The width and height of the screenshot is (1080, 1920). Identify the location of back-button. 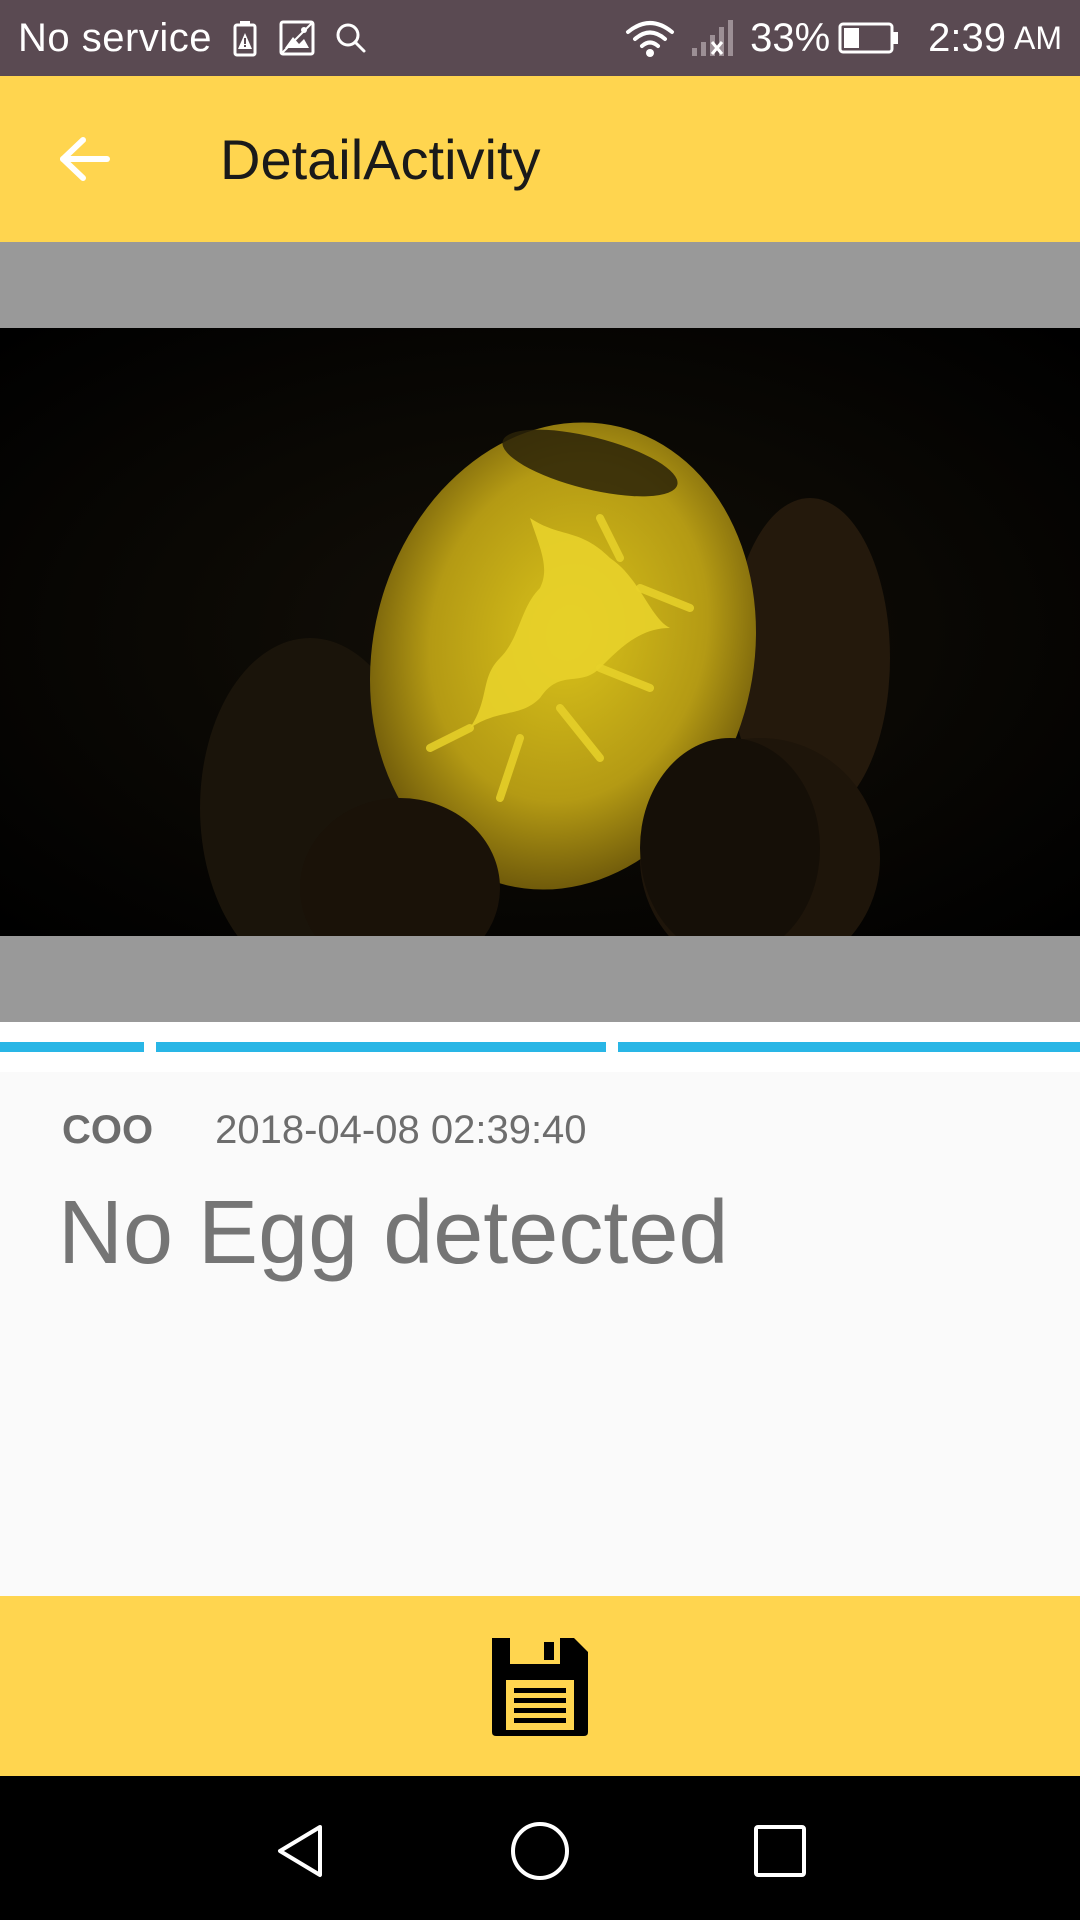
(84, 159).